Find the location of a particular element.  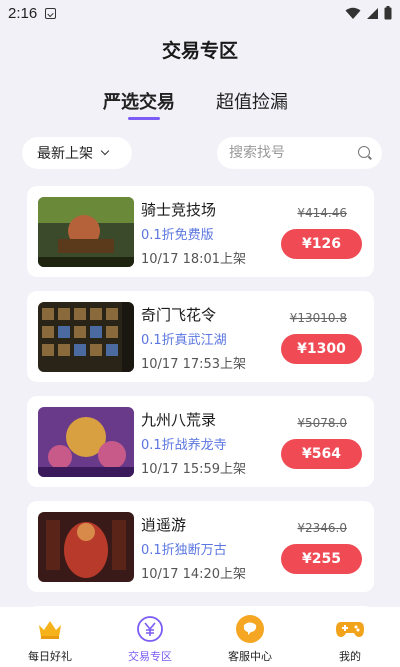

status-indicators is located at coordinates (368, 13).